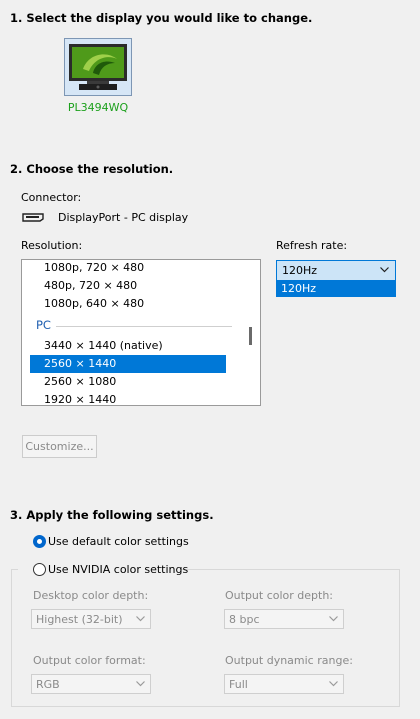 This screenshot has height=719, width=420. What do you see at coordinates (91, 684) in the screenshot?
I see `output-format-select: RGB` at bounding box center [91, 684].